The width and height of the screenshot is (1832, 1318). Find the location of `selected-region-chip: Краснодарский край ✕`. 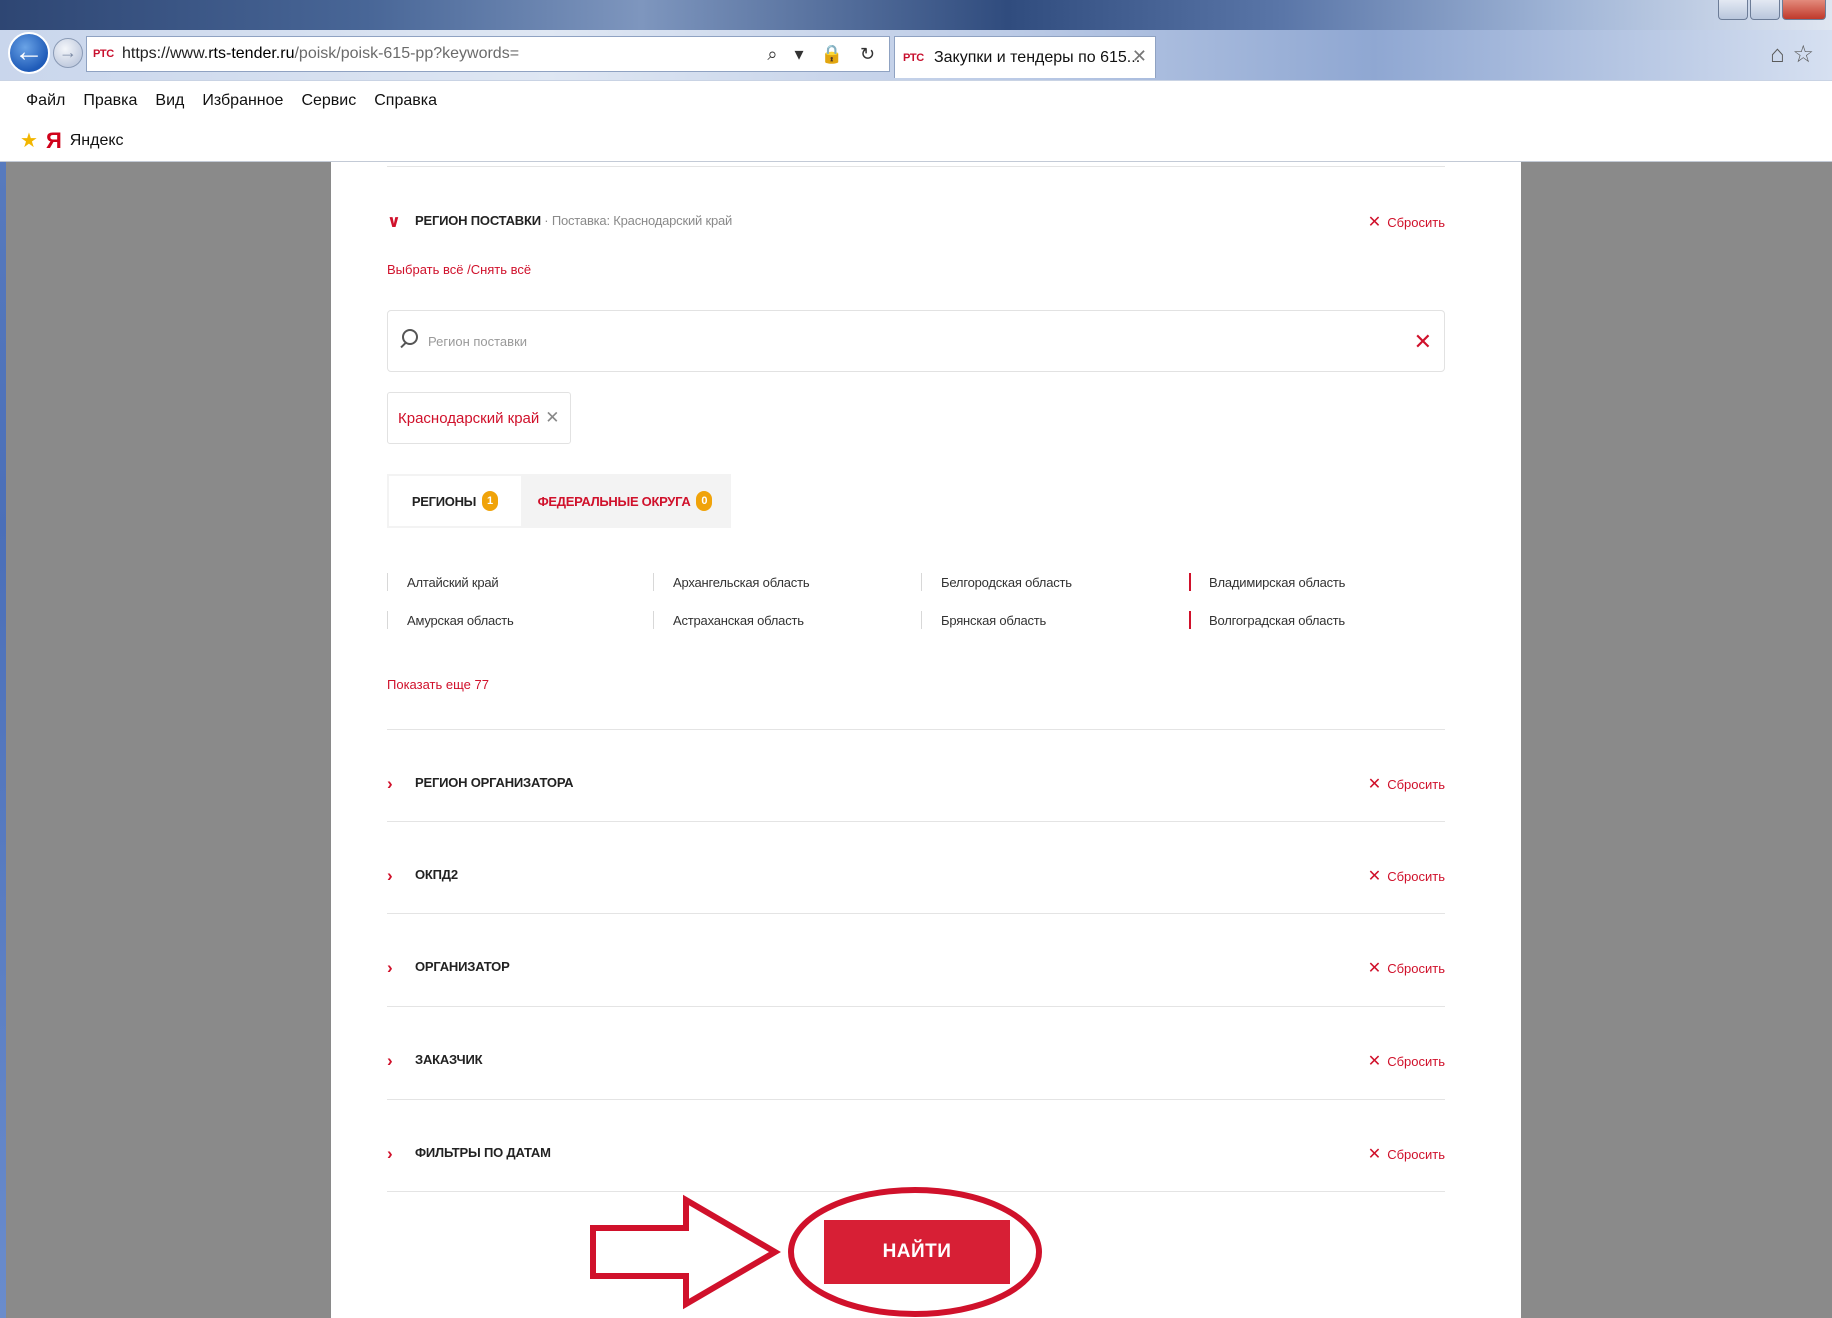

selected-region-chip: Краснодарский край ✕ is located at coordinates (479, 418).